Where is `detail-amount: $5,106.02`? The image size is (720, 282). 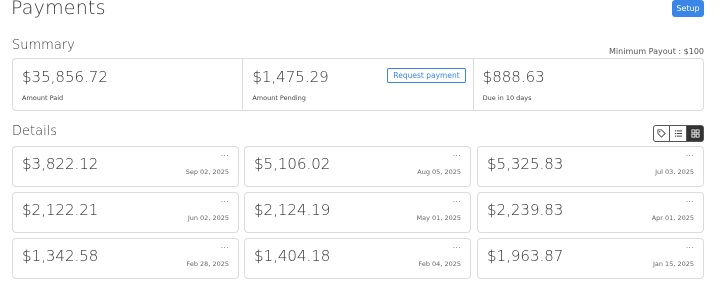
detail-amount: $5,106.02 is located at coordinates (292, 164).